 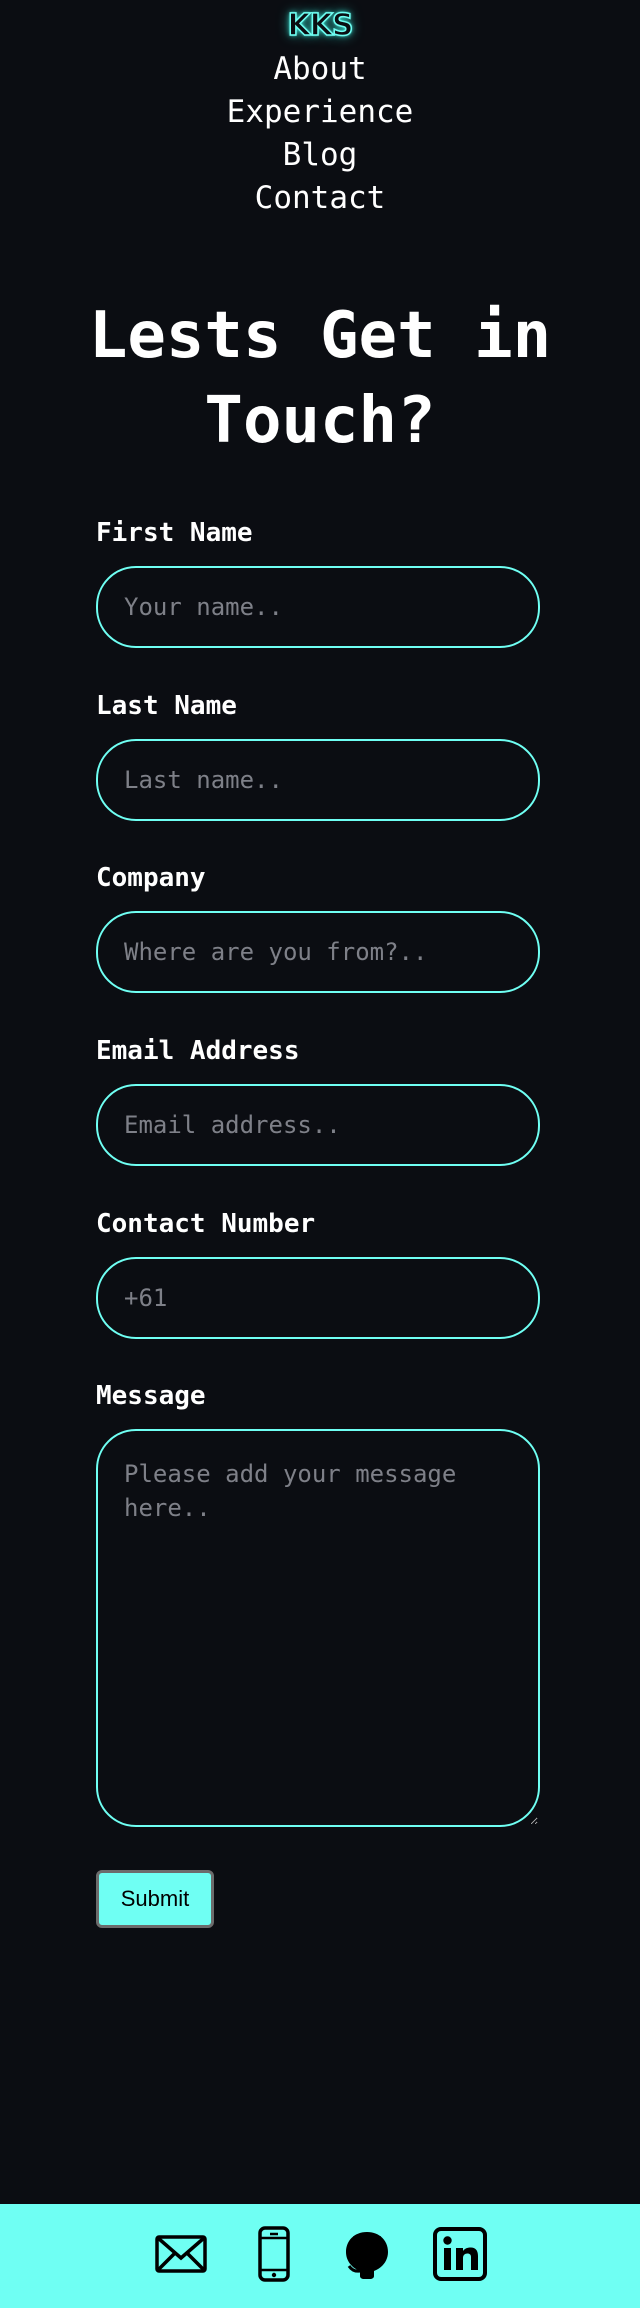 What do you see at coordinates (198, 1051) in the screenshot?
I see `email-label: Email Address` at bounding box center [198, 1051].